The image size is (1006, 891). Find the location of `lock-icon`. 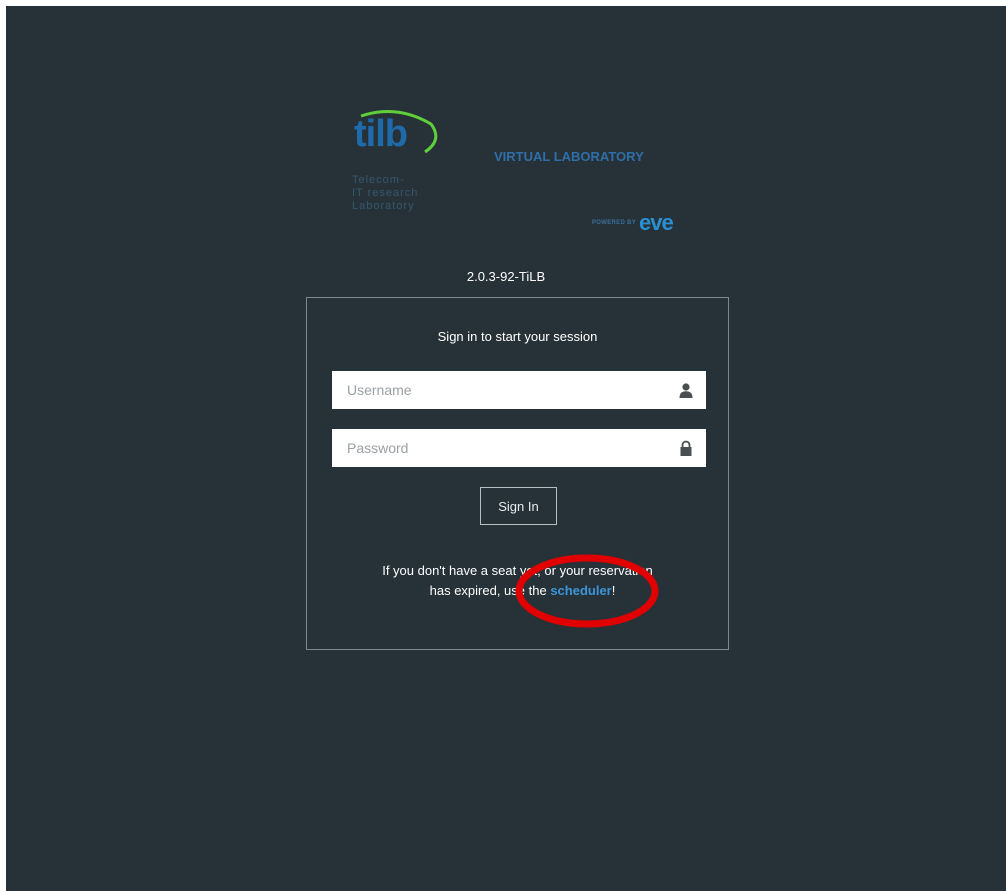

lock-icon is located at coordinates (686, 448).